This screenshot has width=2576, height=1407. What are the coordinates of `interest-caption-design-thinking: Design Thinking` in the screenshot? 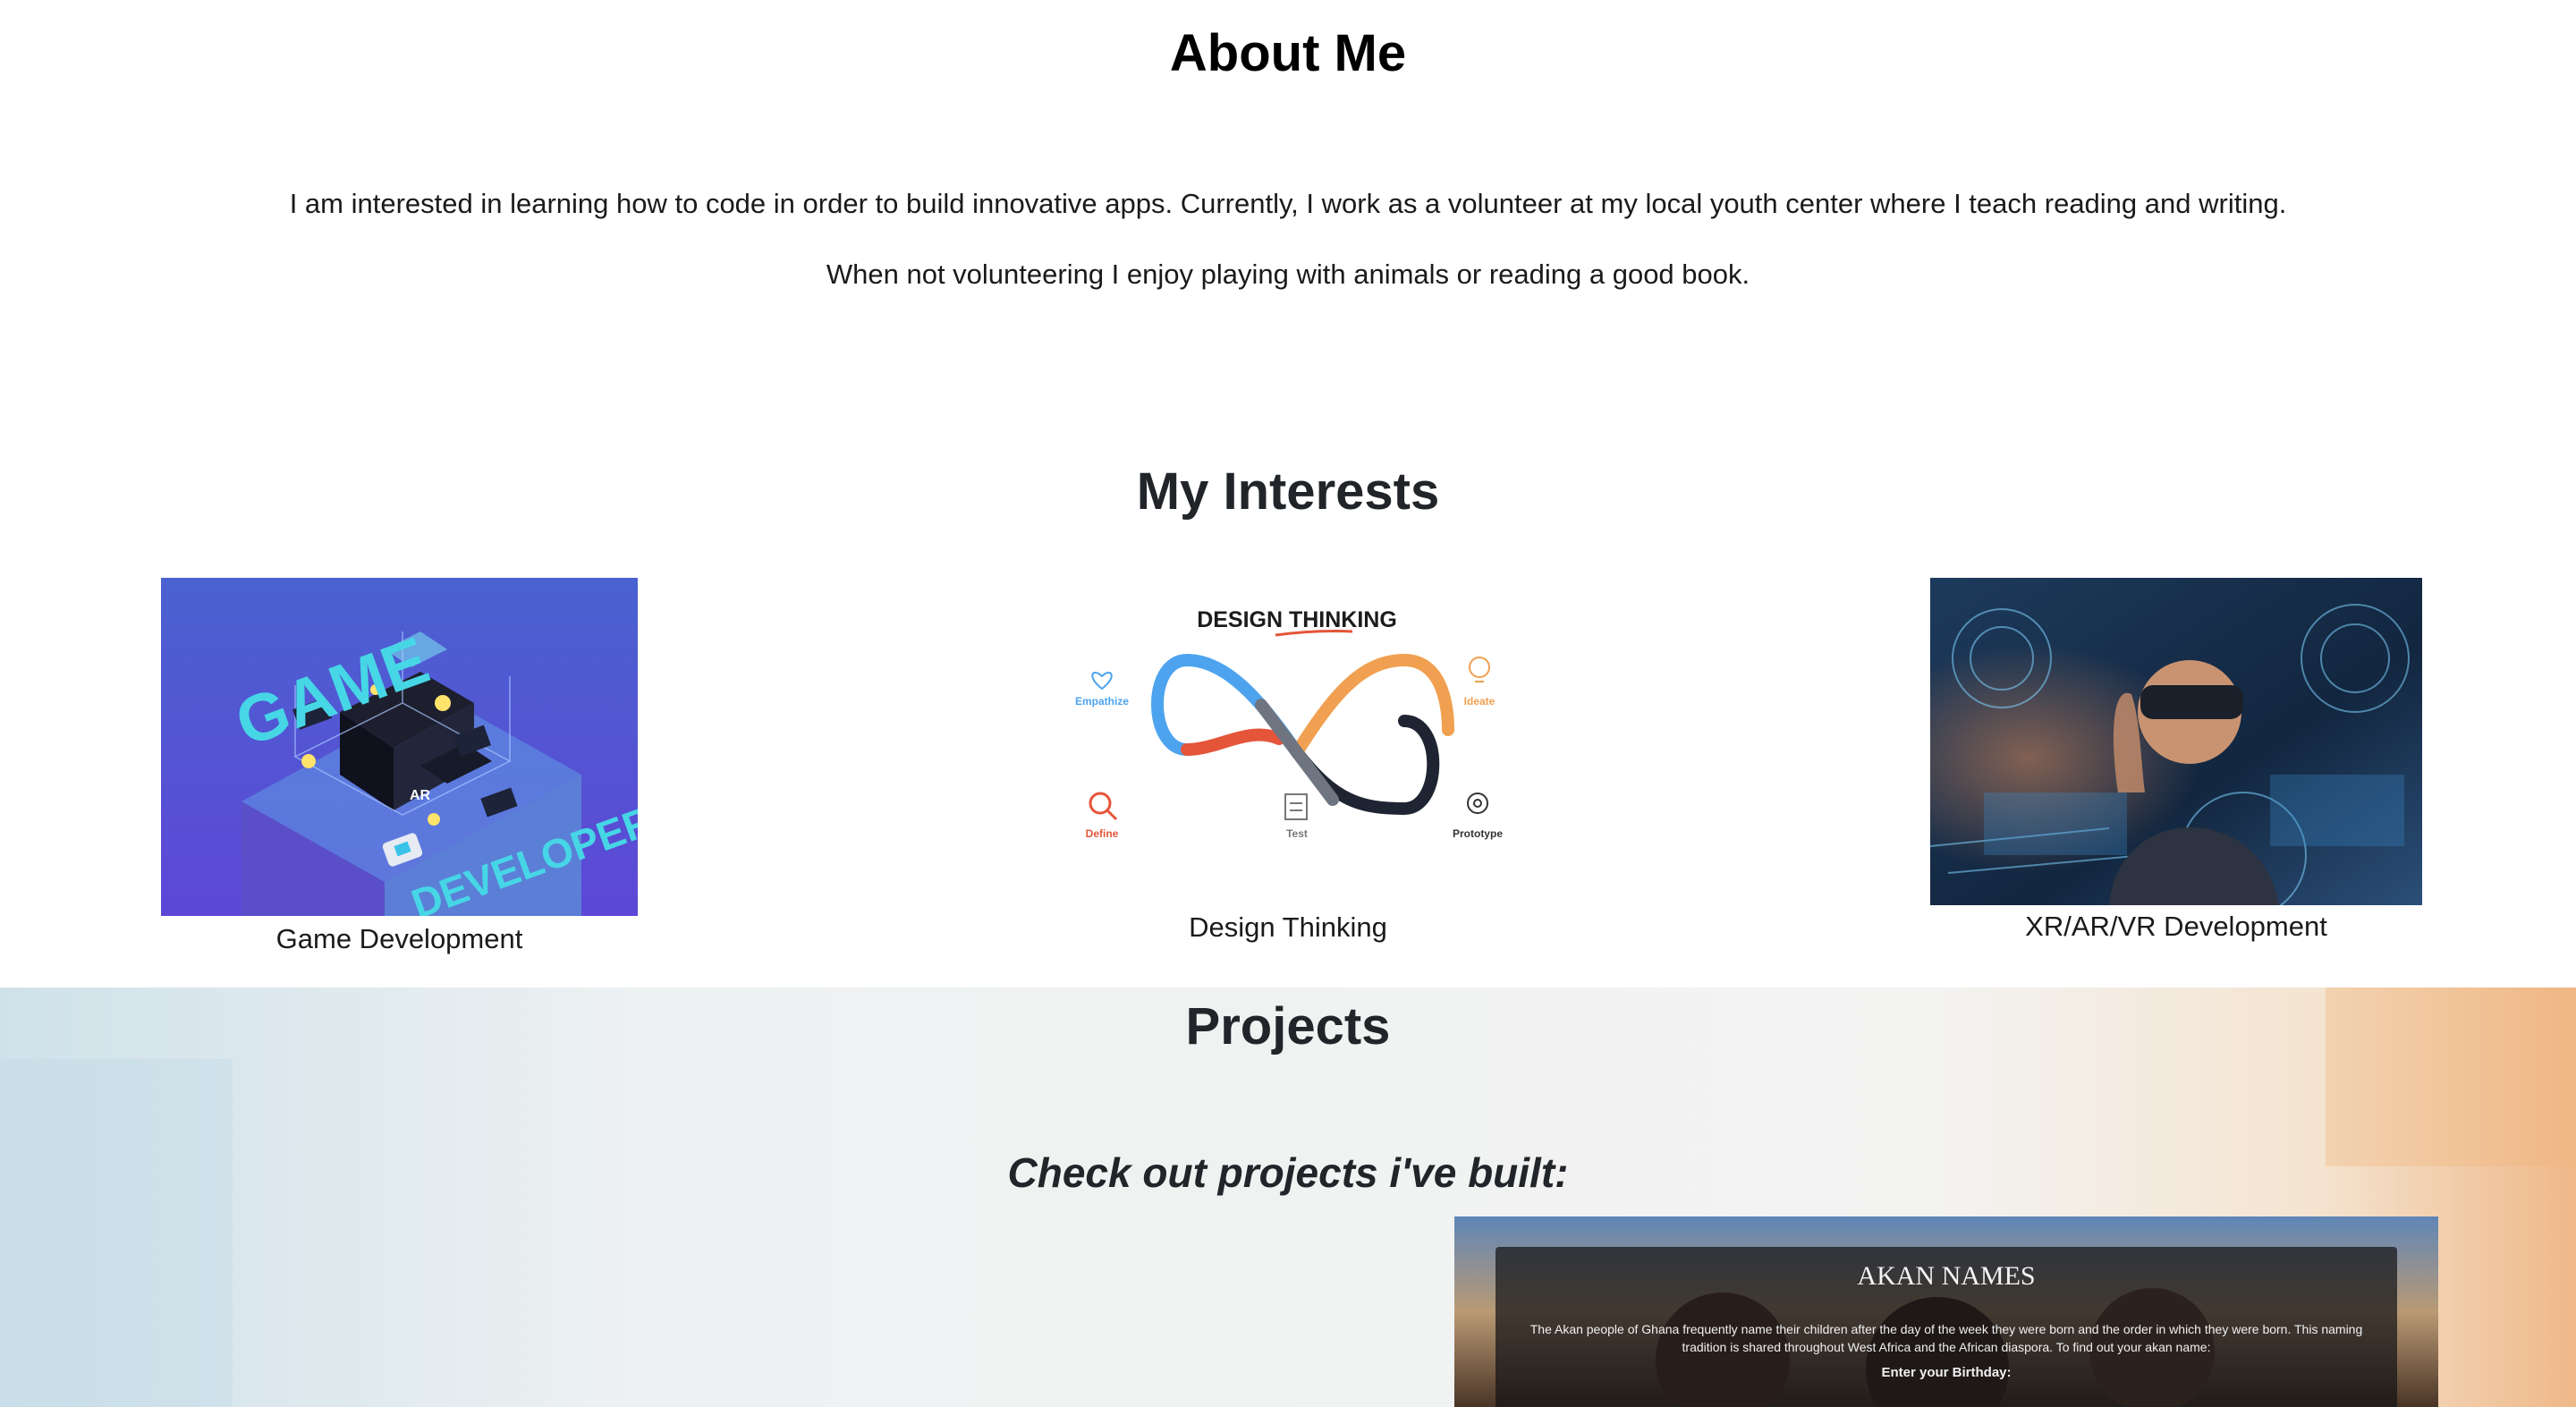 It's located at (1288, 927).